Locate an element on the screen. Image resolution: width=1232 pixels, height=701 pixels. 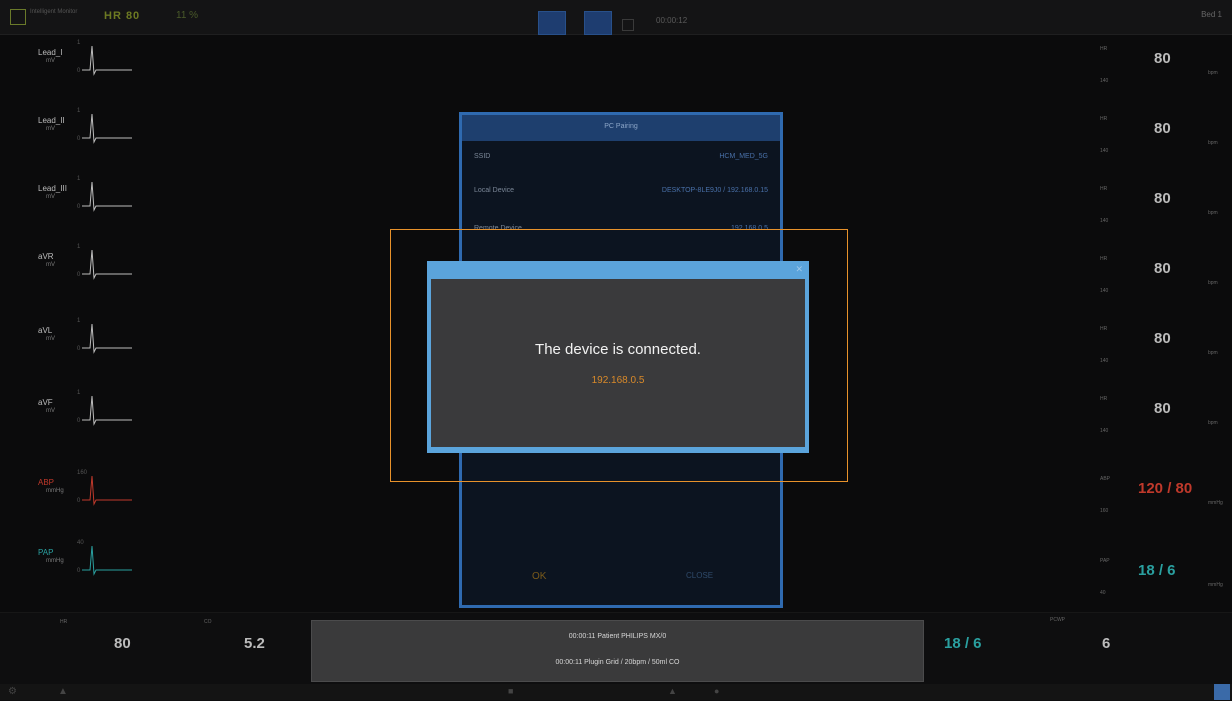
lead-label: Lead_II is located at coordinates (51, 120).